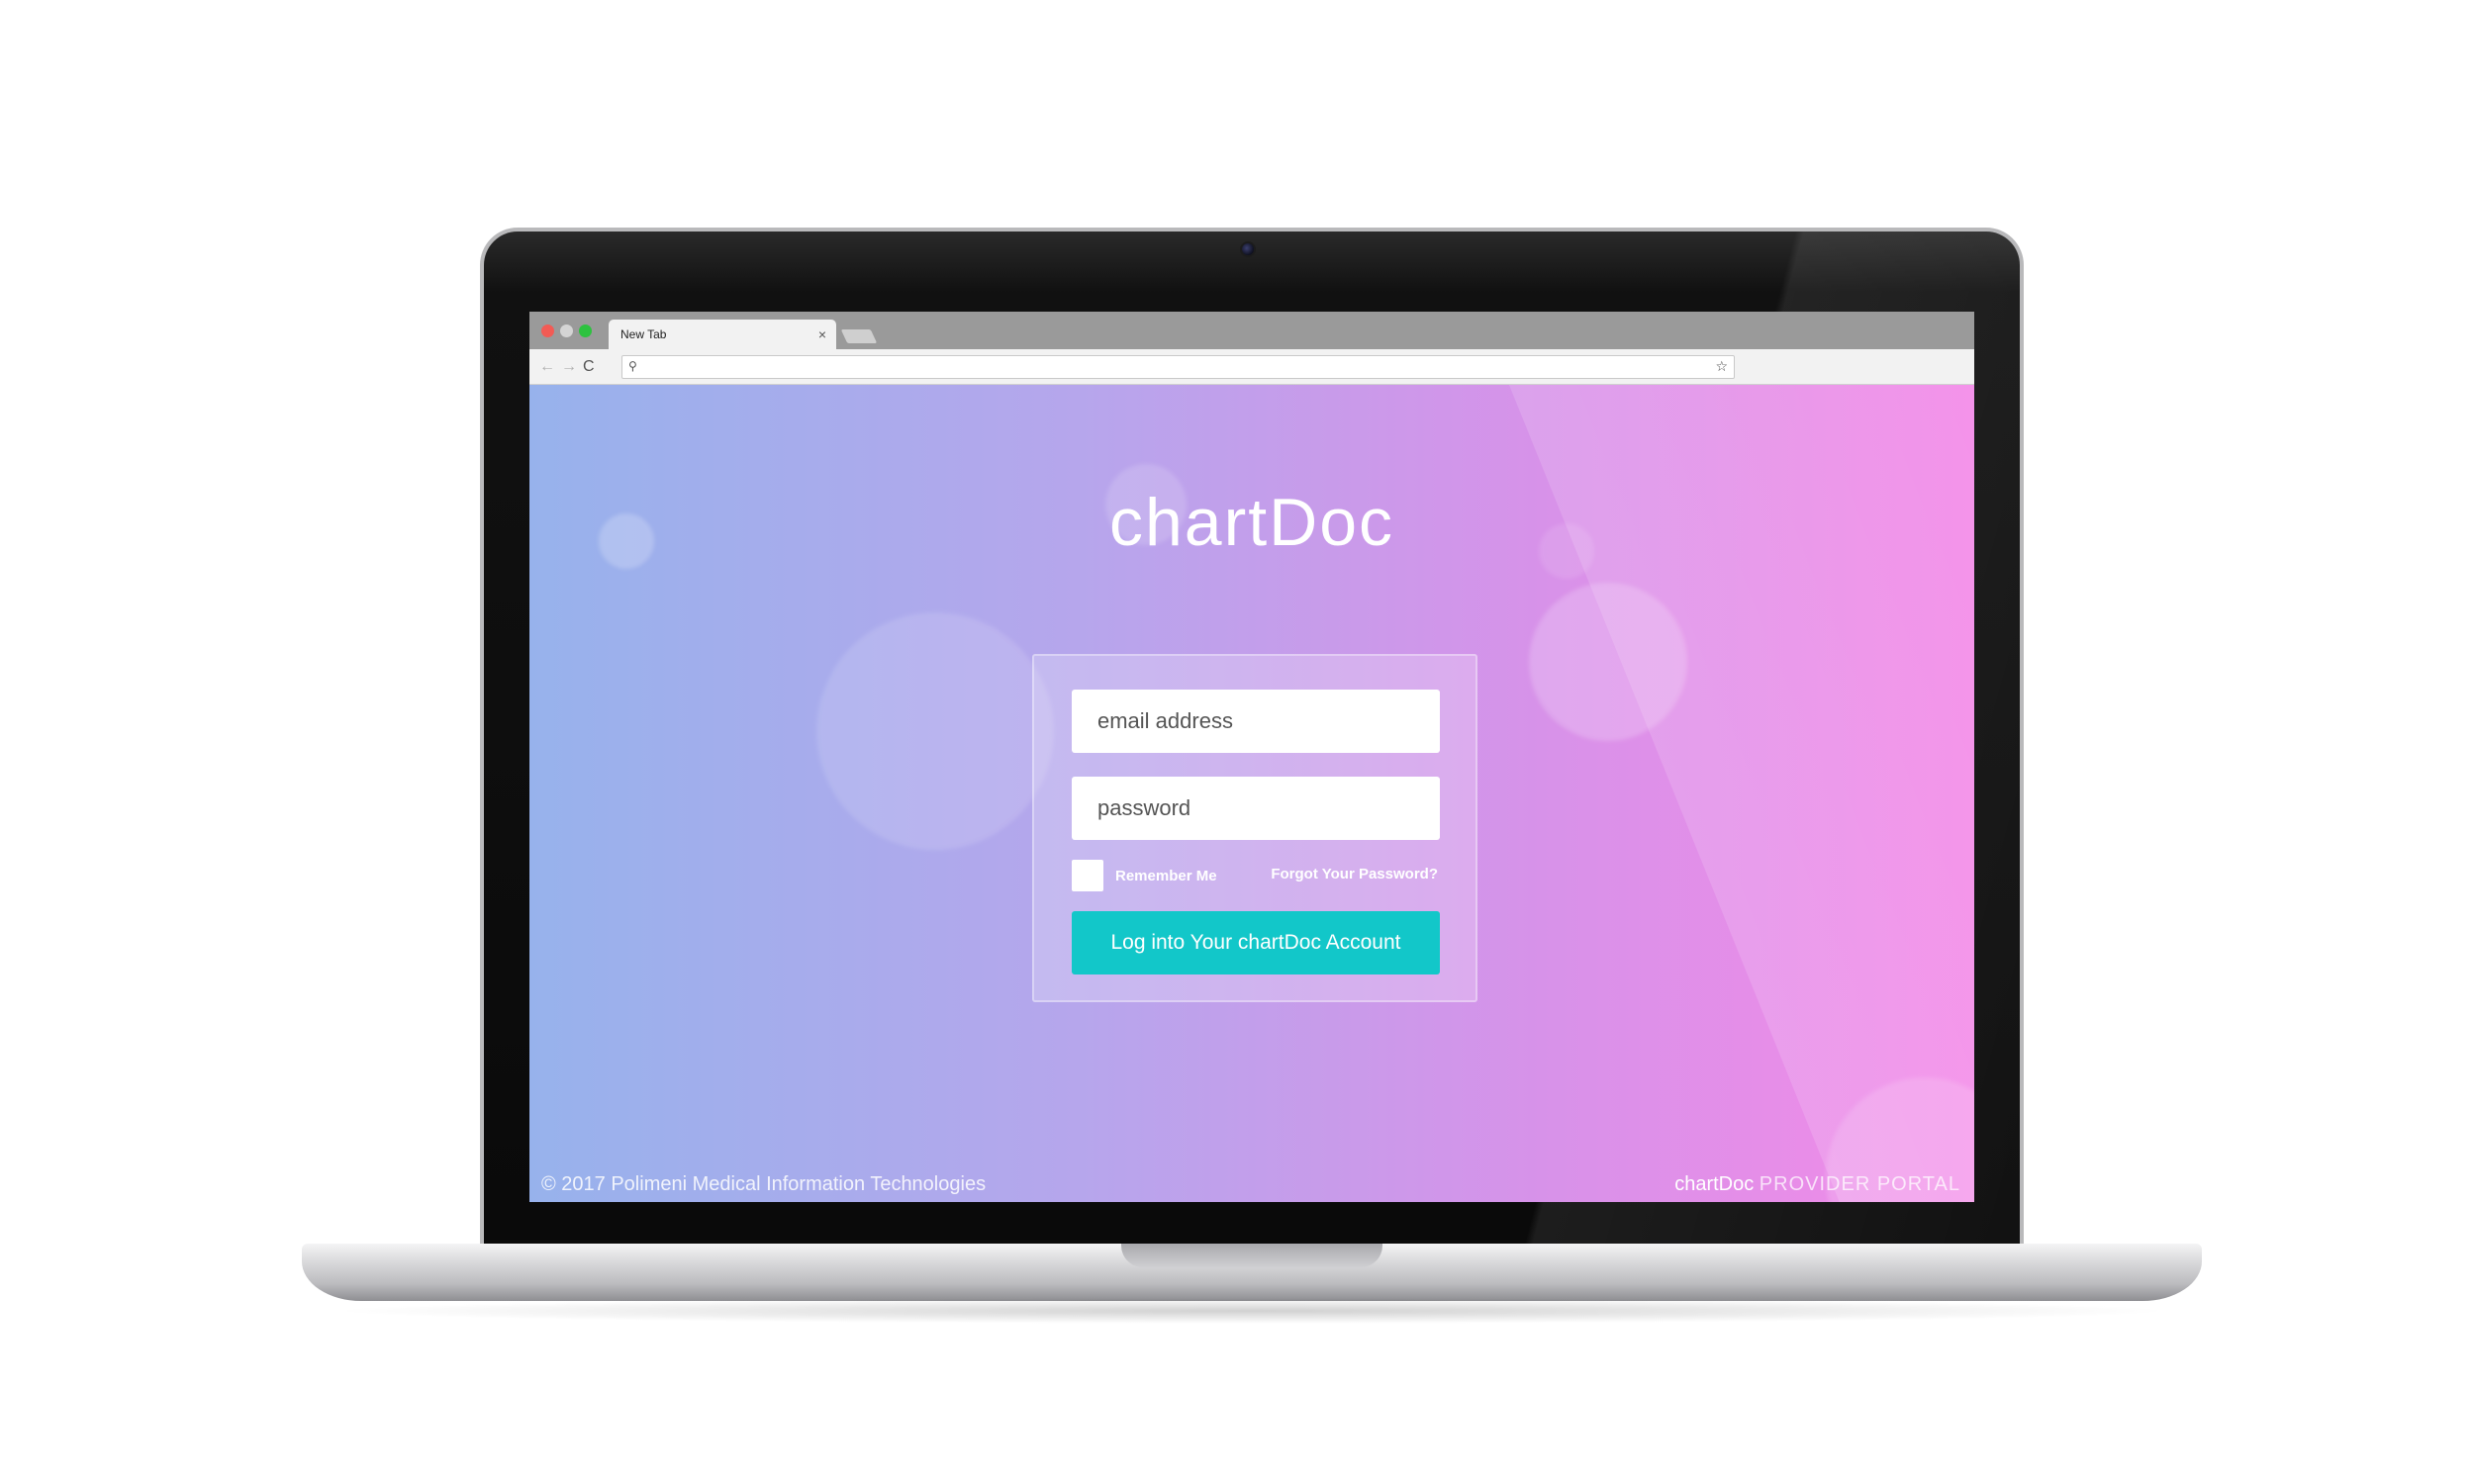 The height and width of the screenshot is (1484, 2474). Describe the element at coordinates (1178, 367) in the screenshot. I see `address-bar: ⚲ ☆` at that location.